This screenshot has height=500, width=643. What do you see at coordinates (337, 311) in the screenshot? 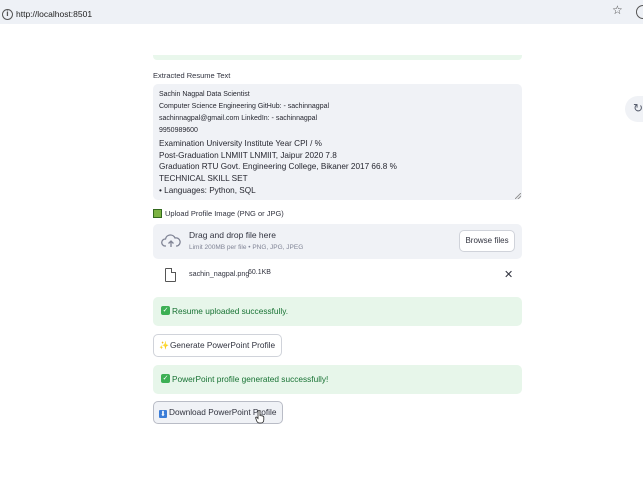
I see `upload-success-alert: ✓ Resume uploaded successfully.` at bounding box center [337, 311].